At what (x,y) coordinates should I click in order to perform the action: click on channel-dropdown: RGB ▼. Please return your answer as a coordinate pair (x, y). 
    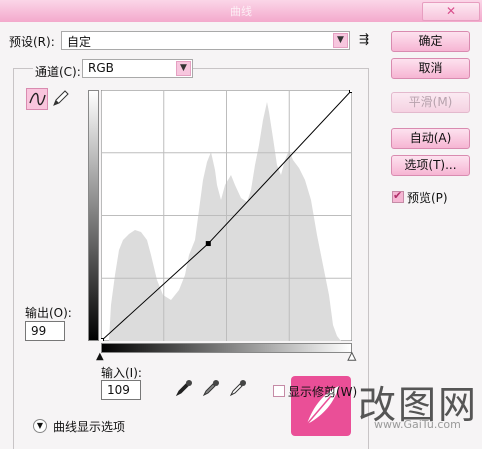
    Looking at the image, I should click on (137, 68).